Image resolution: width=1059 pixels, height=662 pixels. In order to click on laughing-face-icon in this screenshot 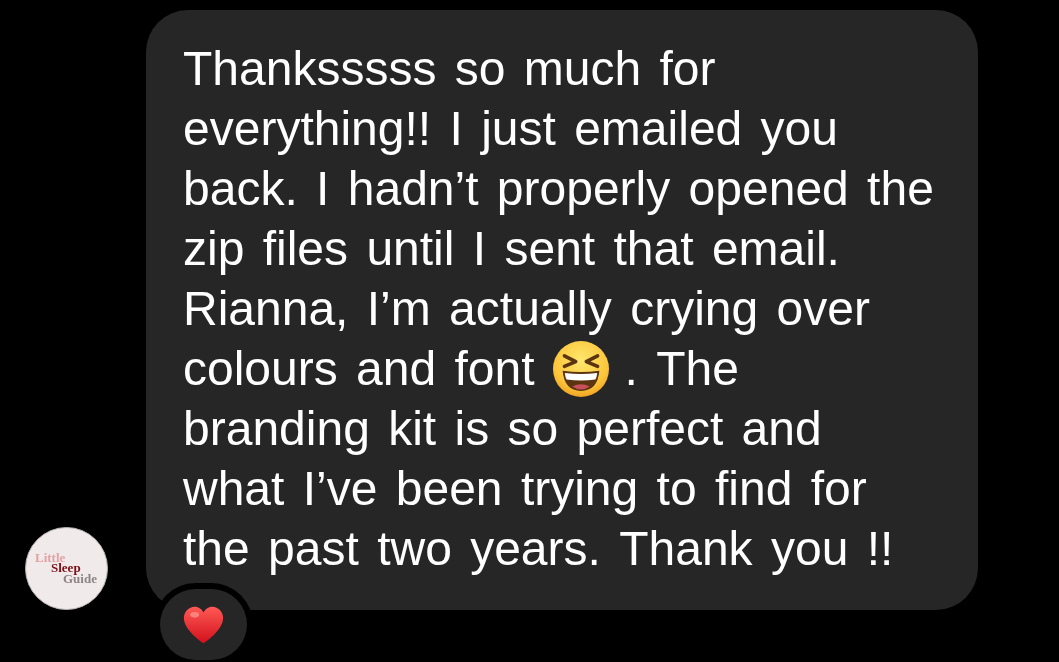, I will do `click(580, 369)`.